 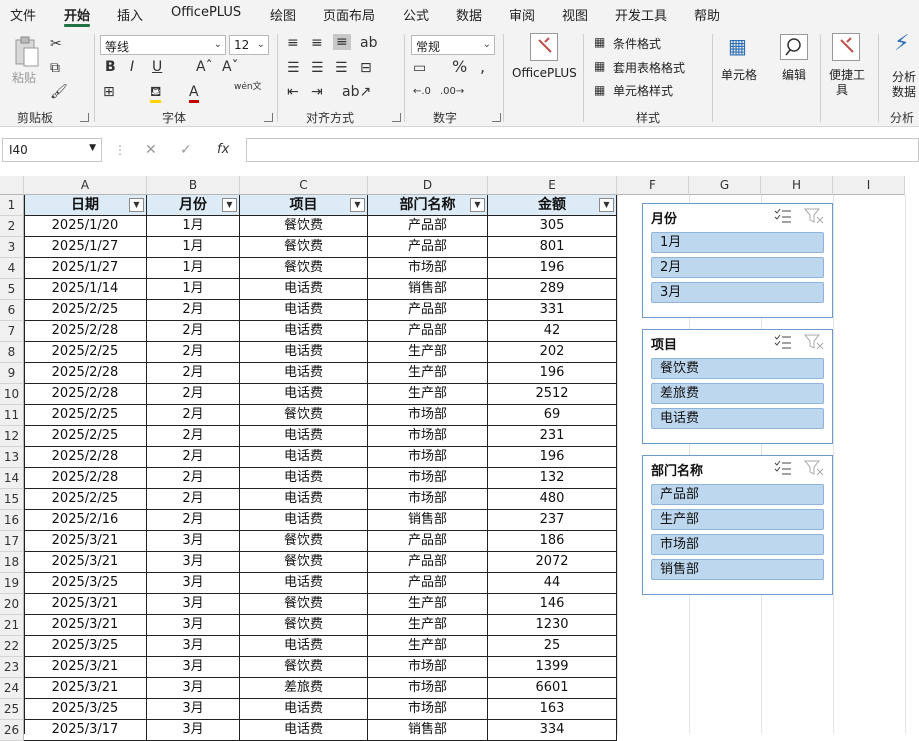 What do you see at coordinates (737, 292) in the screenshot?
I see `slicer-item: 3月` at bounding box center [737, 292].